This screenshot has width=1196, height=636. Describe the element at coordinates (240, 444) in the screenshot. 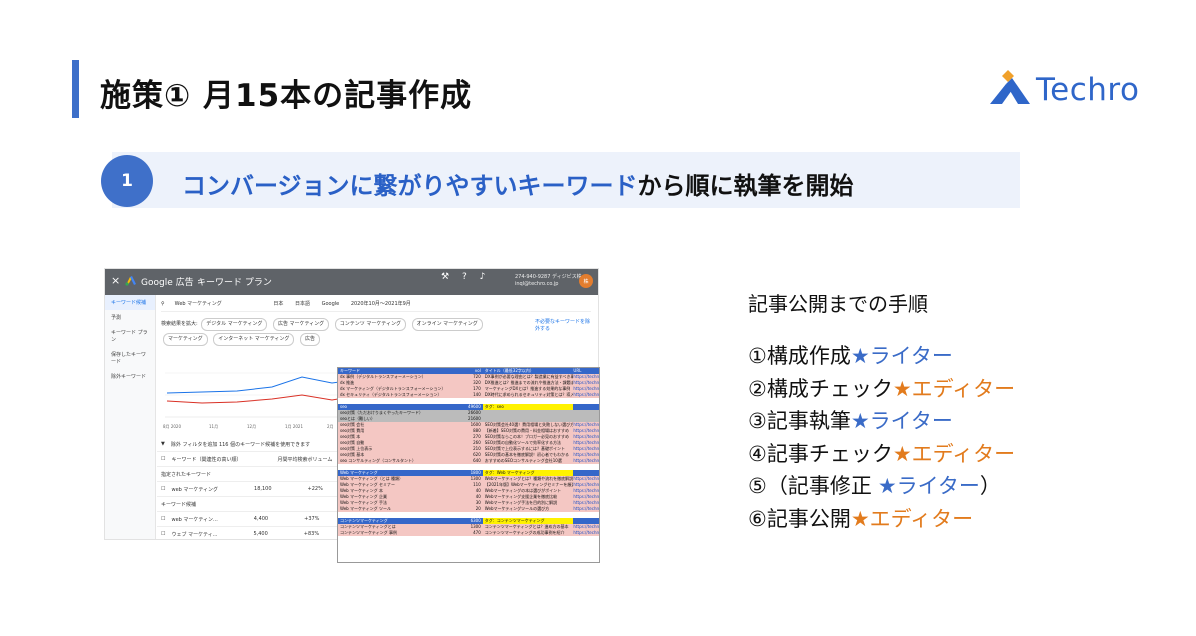

I see `filter-text: 除外 フィルタを追加 116 個のキーワード候補を使用できます` at that location.